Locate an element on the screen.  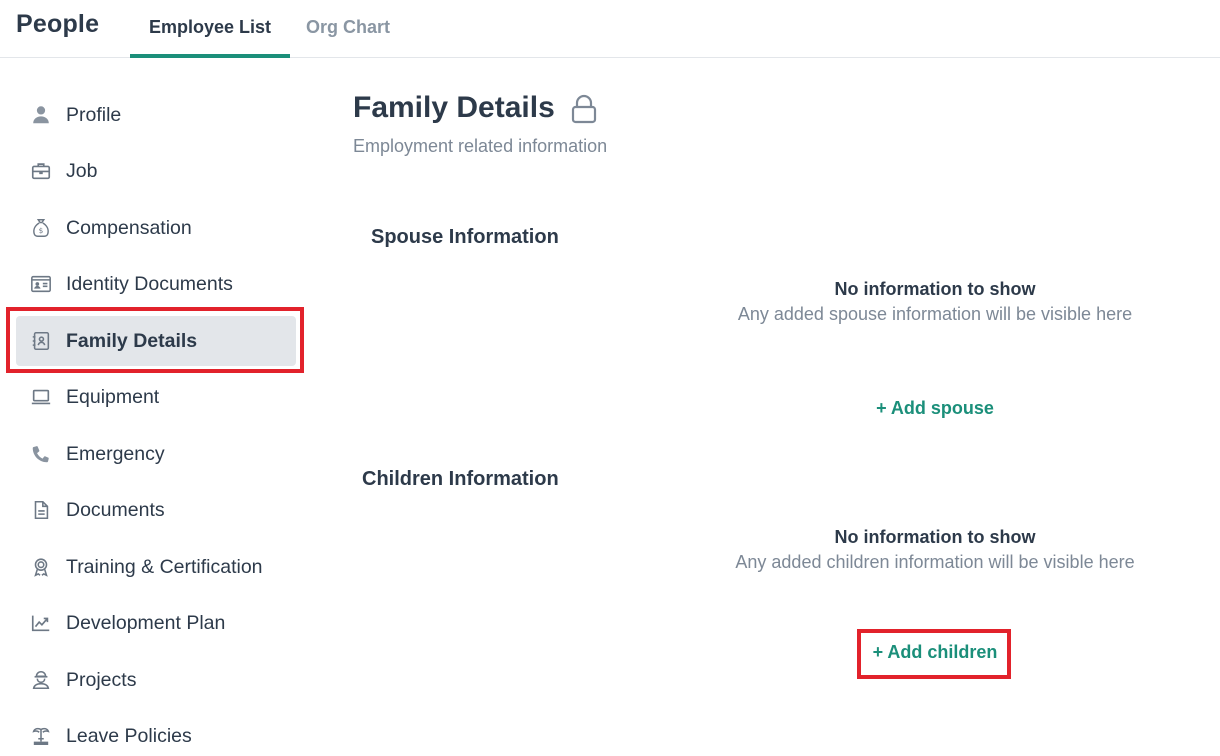
sidebar-item-projects: Projects is located at coordinates (156, 680).